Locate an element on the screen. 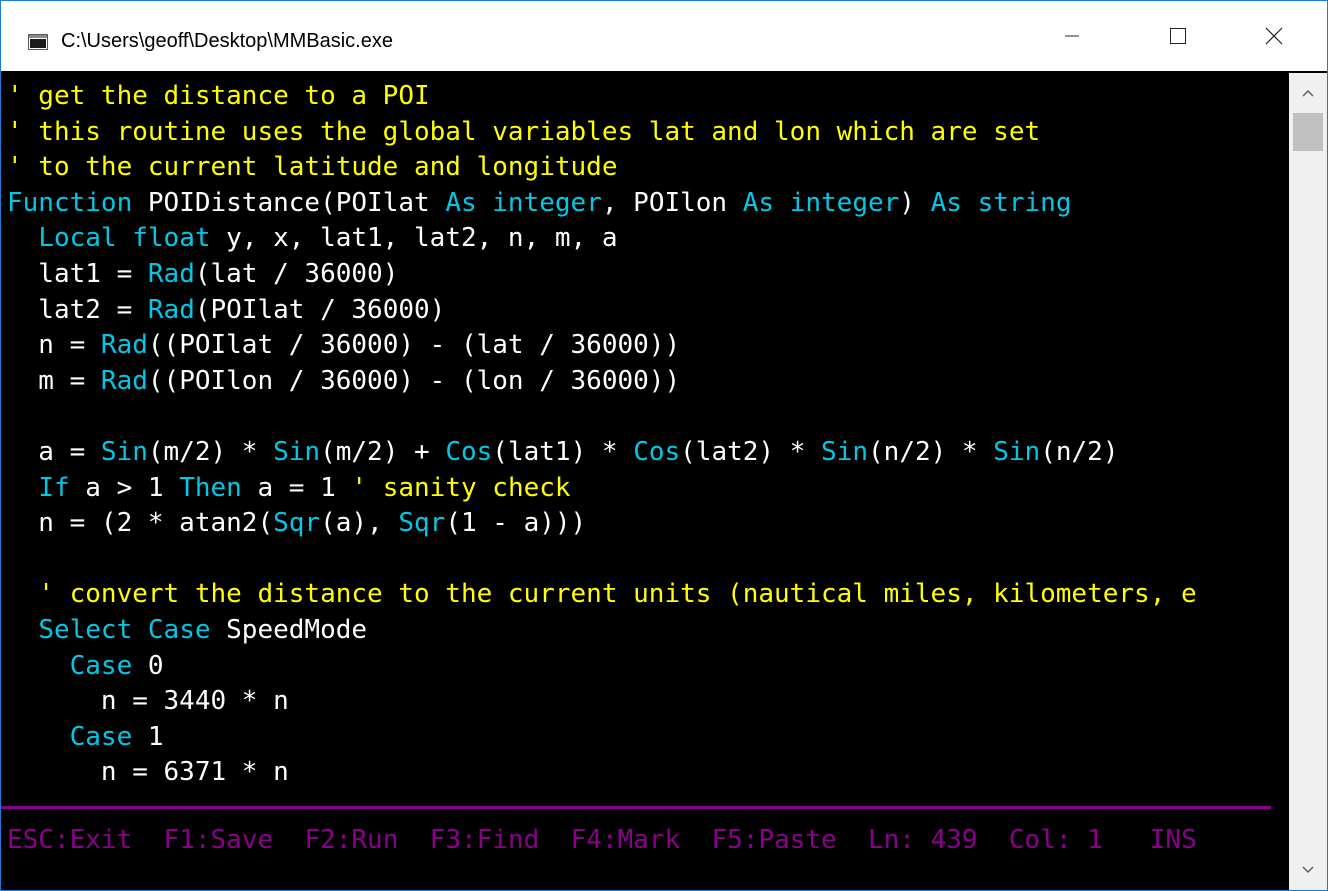 This screenshot has width=1328, height=891. status-f3-find: F3:Find is located at coordinates (484, 840).